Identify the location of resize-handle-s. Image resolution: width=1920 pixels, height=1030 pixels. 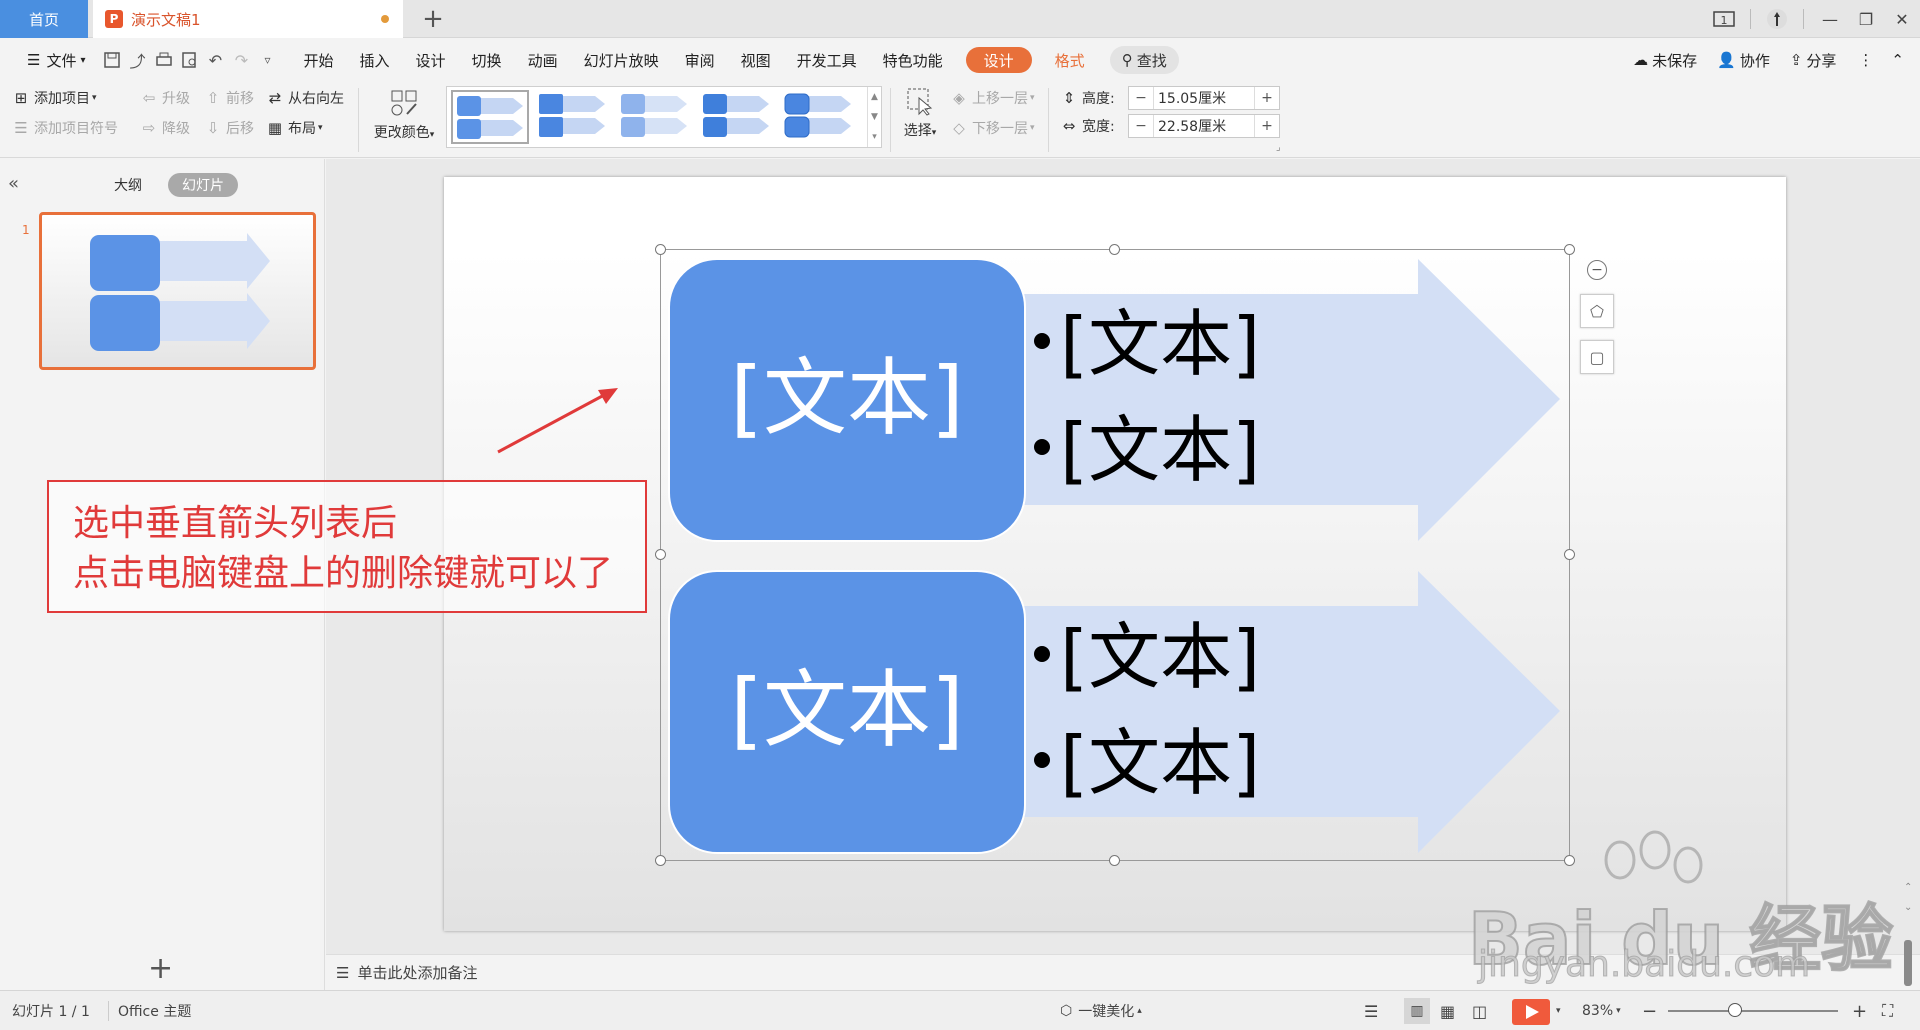
(1114, 860).